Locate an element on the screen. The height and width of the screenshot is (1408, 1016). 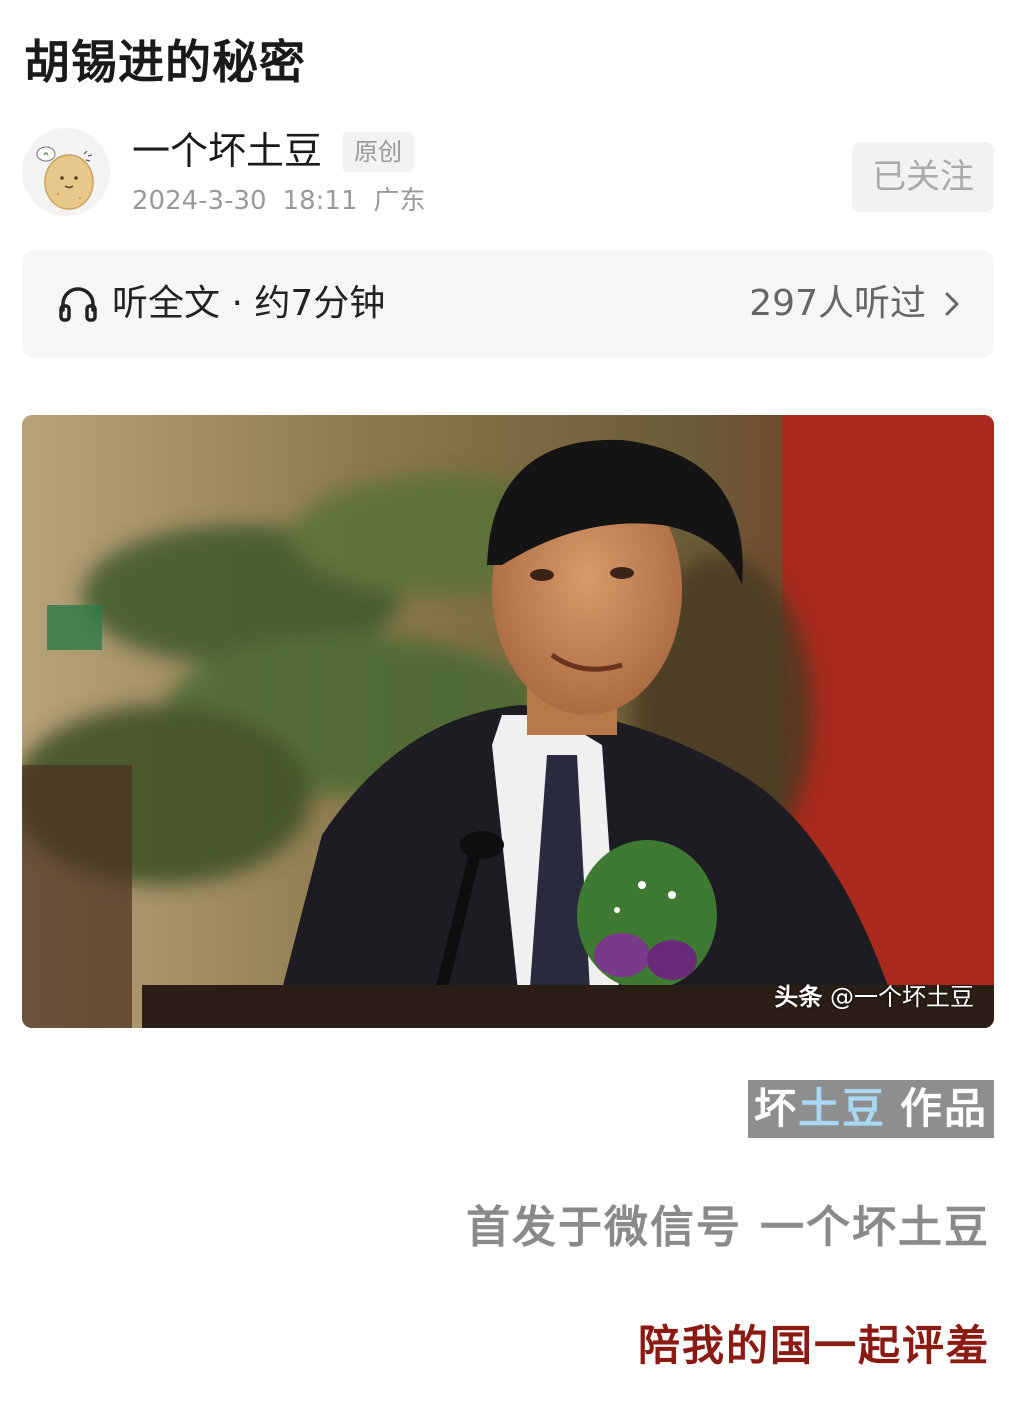
work-tag-part3: 作品 is located at coordinates (943, 1108).